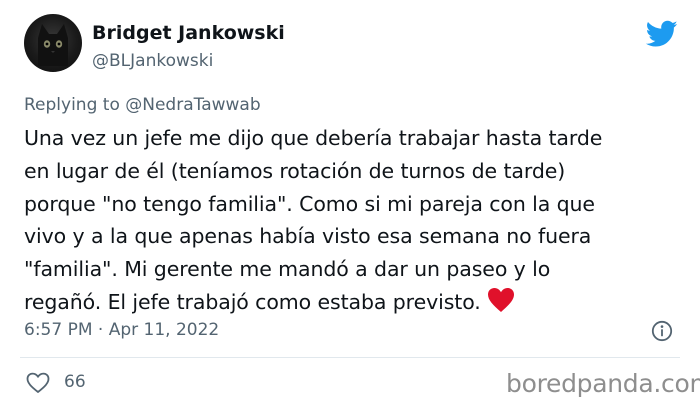 The height and width of the screenshot is (410, 700). I want to click on reply-context: Replying to @NedraTawwab, so click(142, 105).